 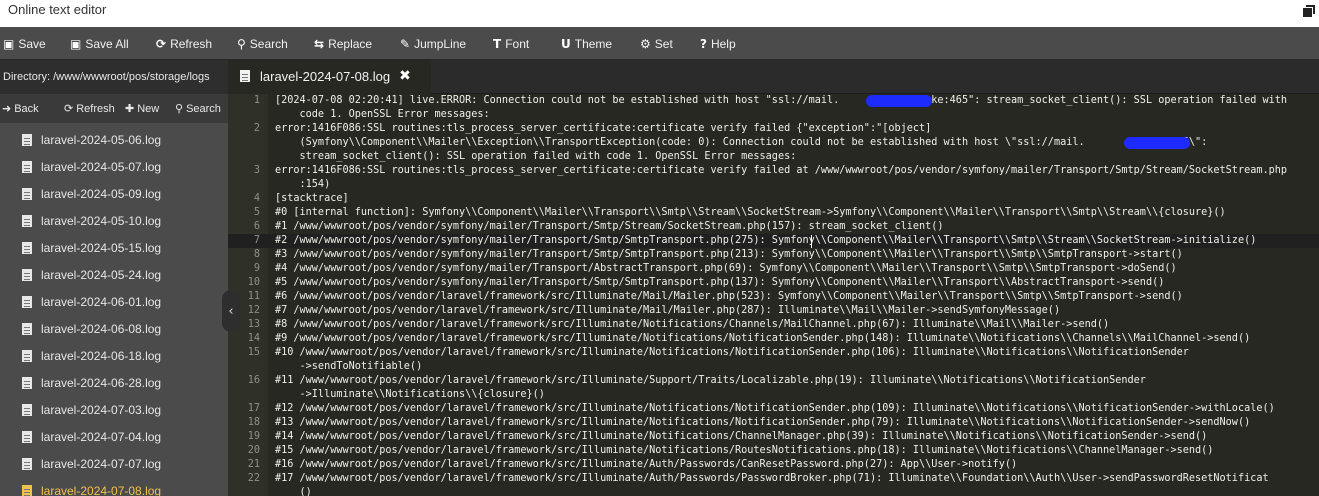 I want to click on file-list-item: laravel-2024-07-03.log, so click(x=114, y=409).